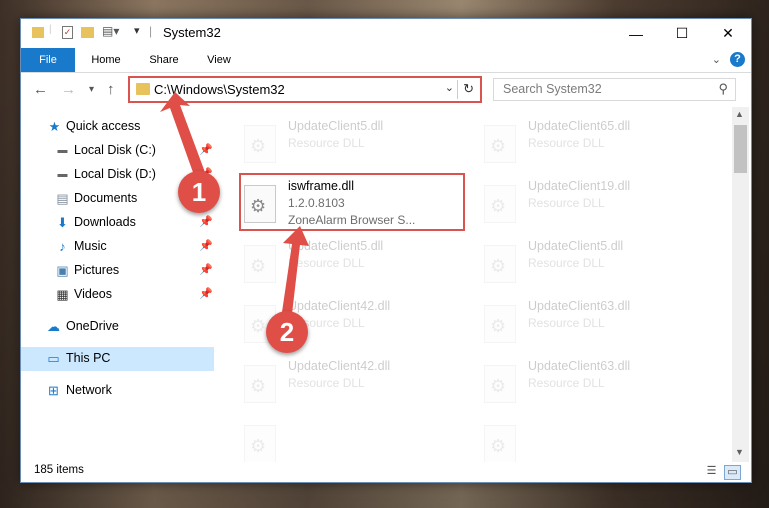  Describe the element at coordinates (59, 470) in the screenshot. I see `item-count: 185 items` at that location.